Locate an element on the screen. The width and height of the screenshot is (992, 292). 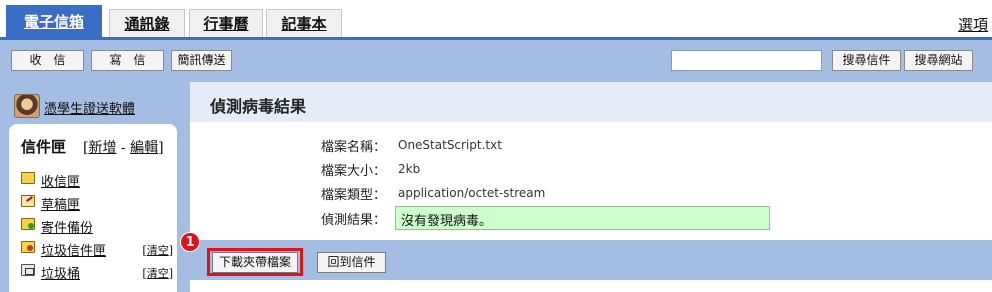
folder-label: 草稿匣 is located at coordinates (60, 203).